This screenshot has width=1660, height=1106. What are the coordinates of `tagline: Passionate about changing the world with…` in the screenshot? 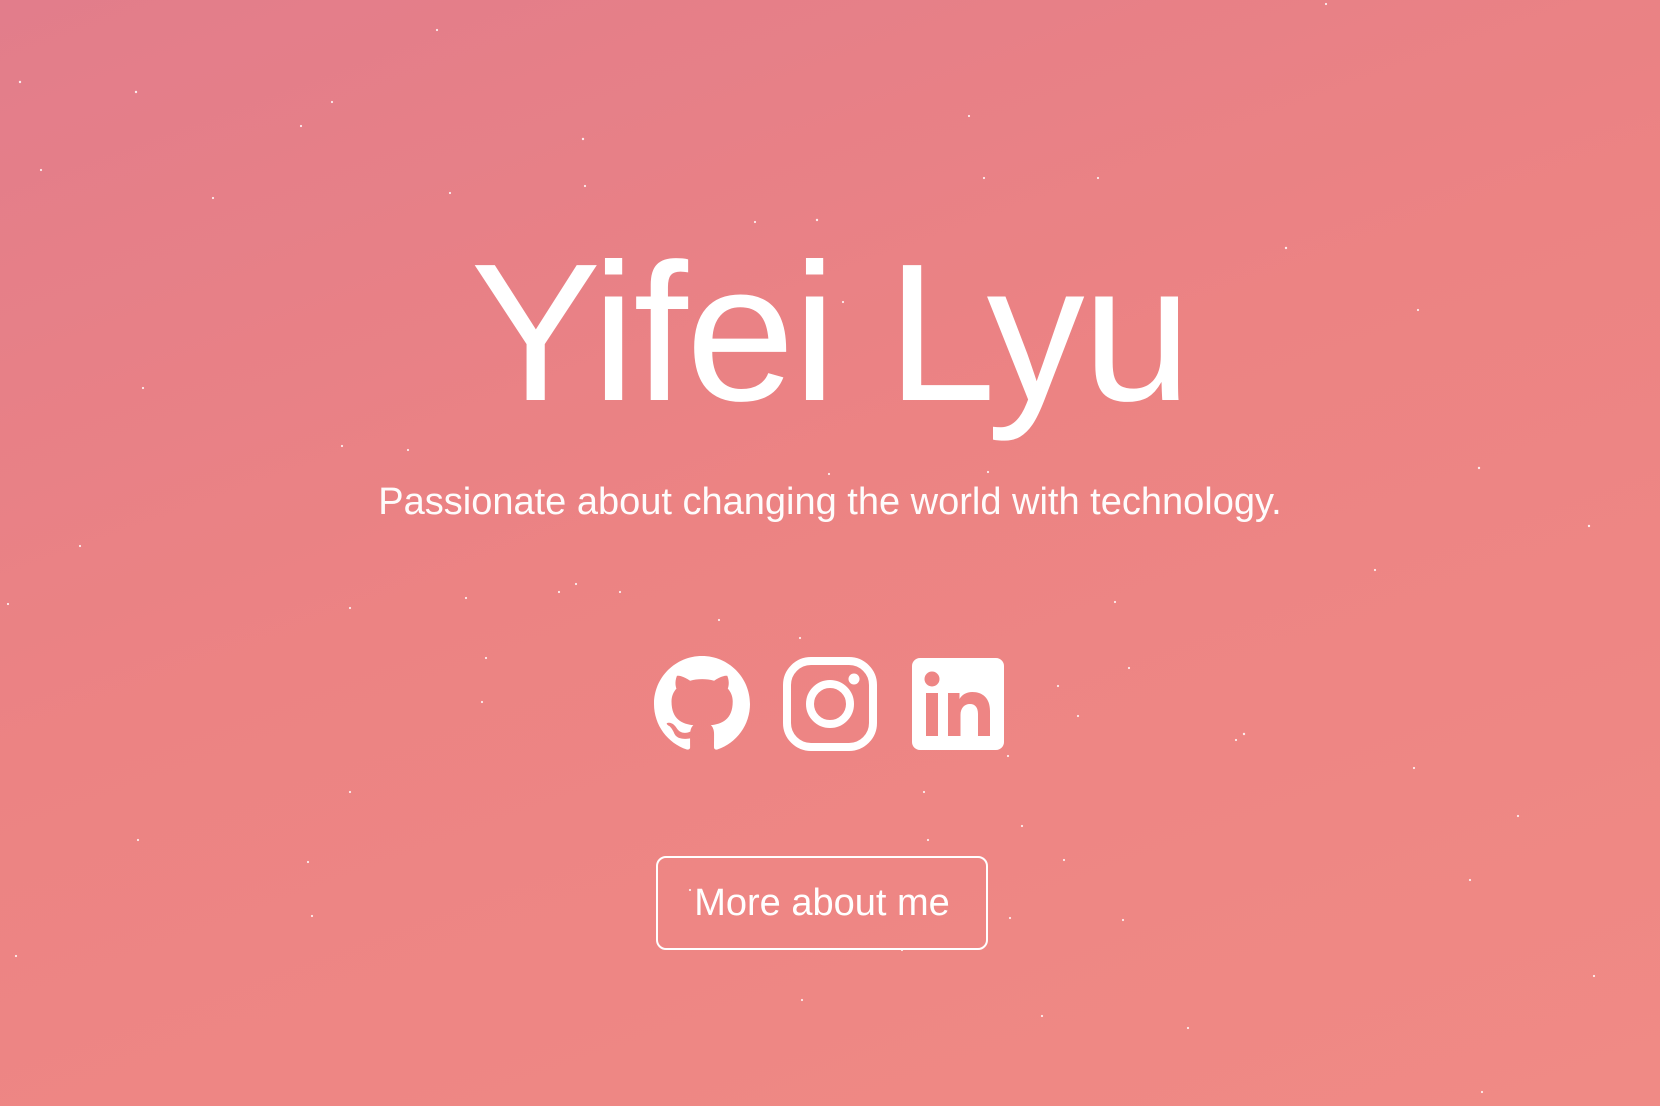 It's located at (830, 502).